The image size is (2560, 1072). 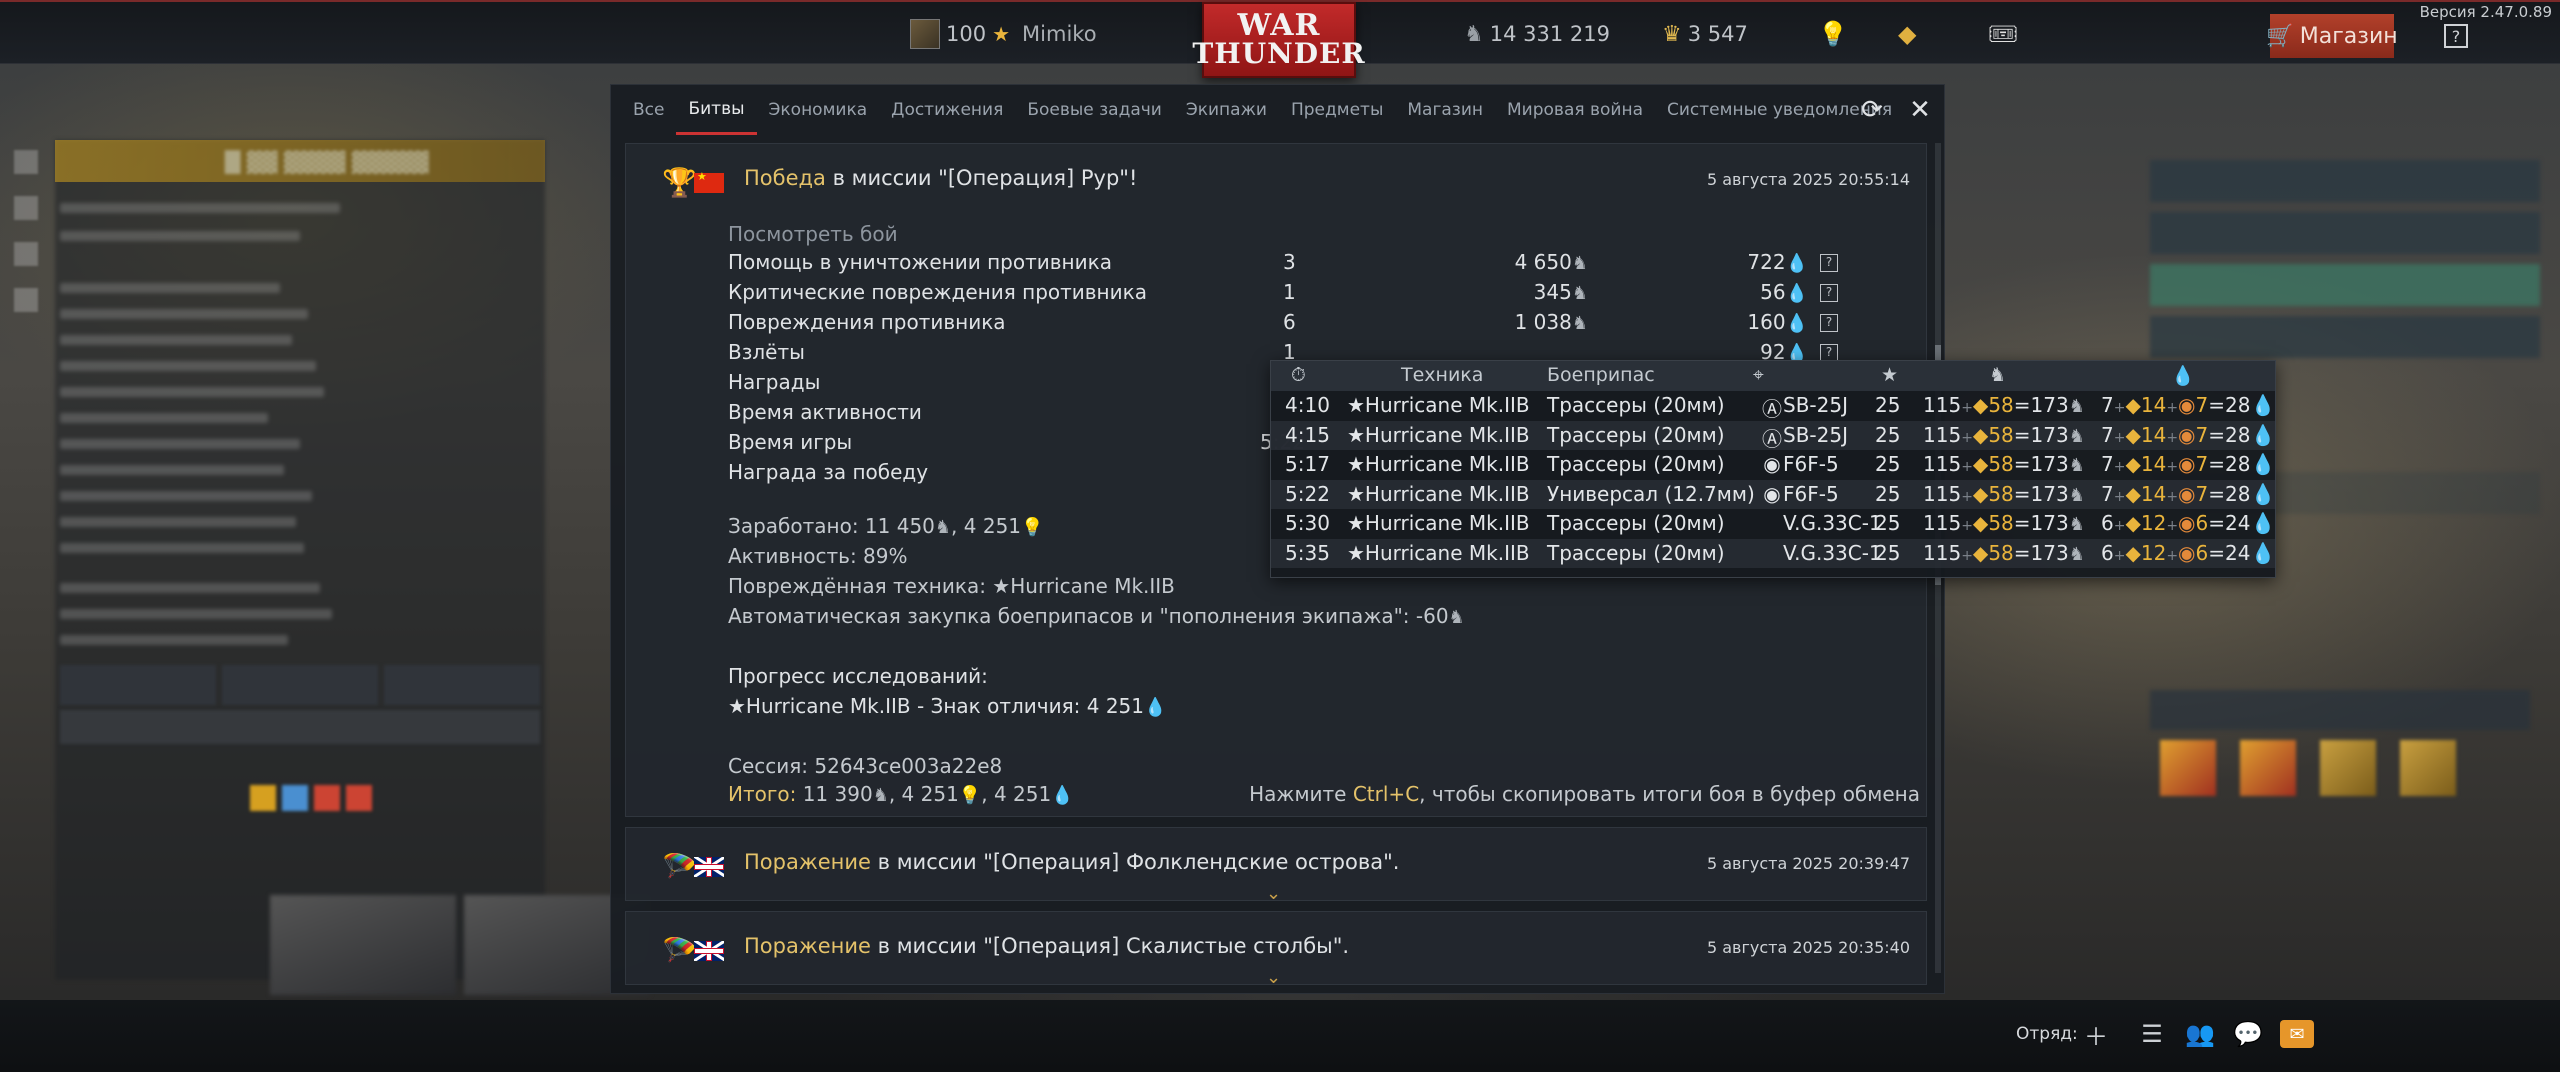 What do you see at coordinates (1307, 523) in the screenshot?
I see `kill-time: 5:30` at bounding box center [1307, 523].